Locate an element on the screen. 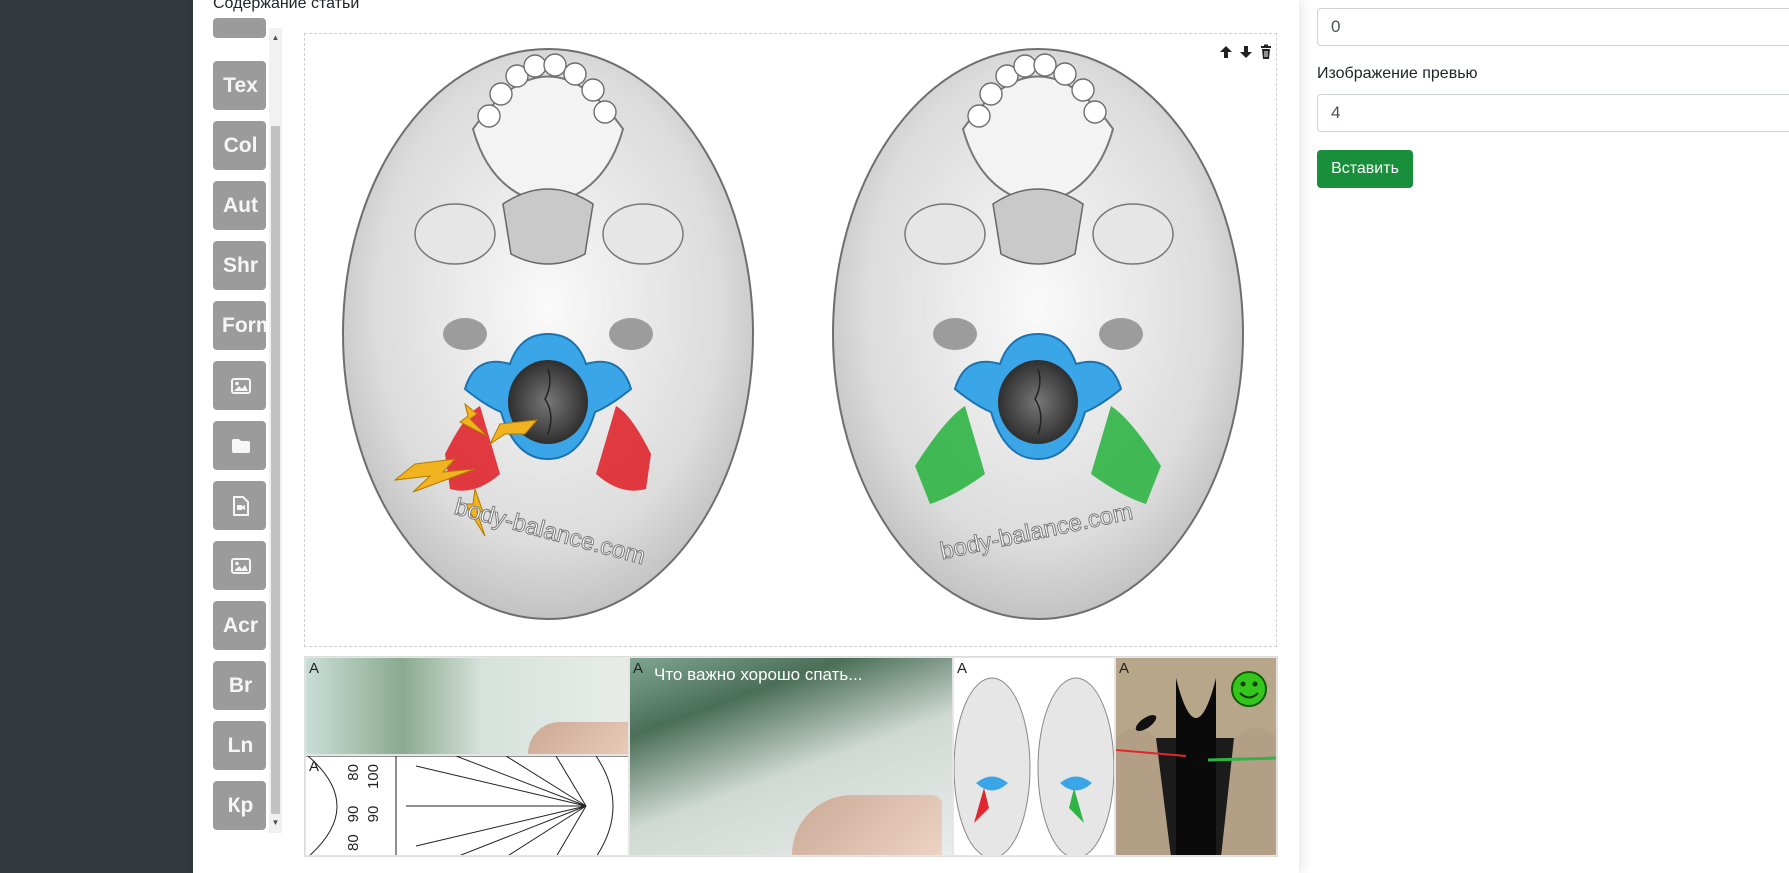 This screenshot has width=1789, height=873. tool-button-gallery is located at coordinates (239, 565).